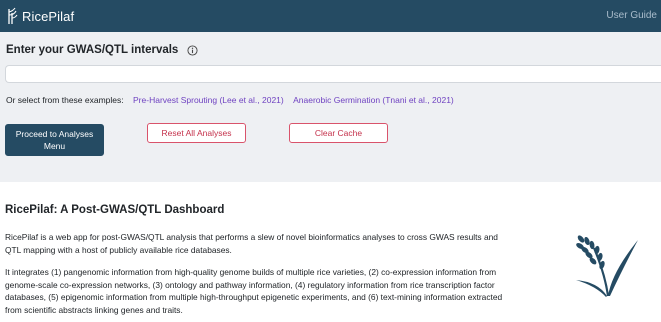 This screenshot has width=661, height=322. What do you see at coordinates (192, 50) in the screenshot?
I see `info-circle-icon` at bounding box center [192, 50].